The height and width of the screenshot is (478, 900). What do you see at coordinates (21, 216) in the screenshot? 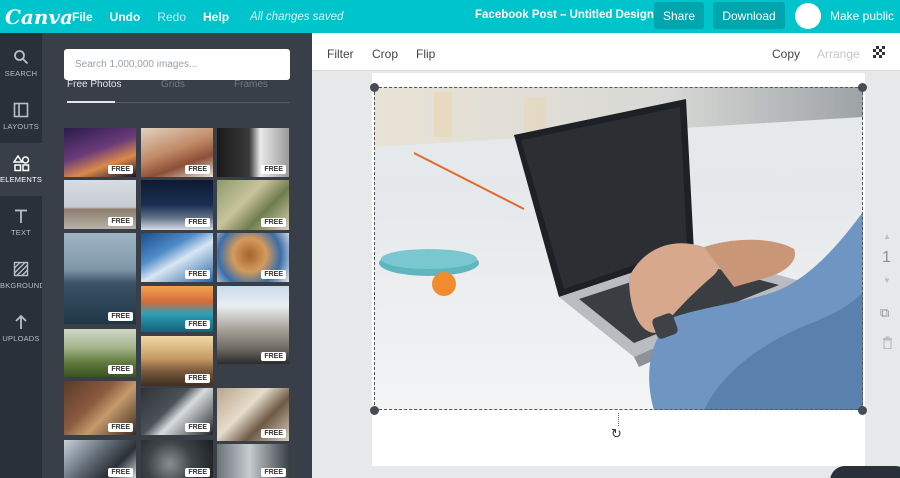
I see `text-icon` at bounding box center [21, 216].